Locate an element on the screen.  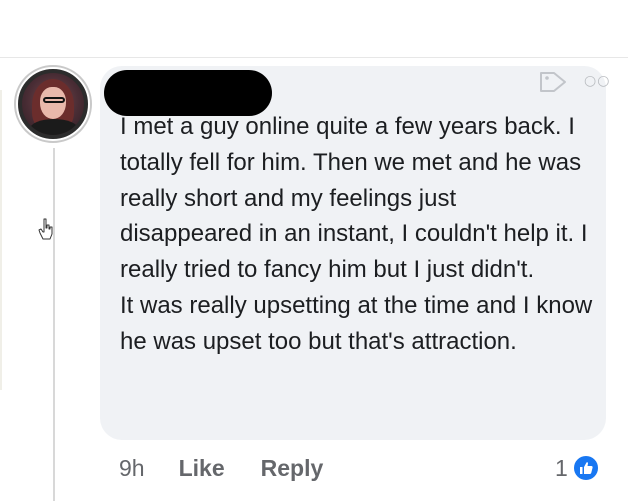
reaction-summary: 1 is located at coordinates (577, 468).